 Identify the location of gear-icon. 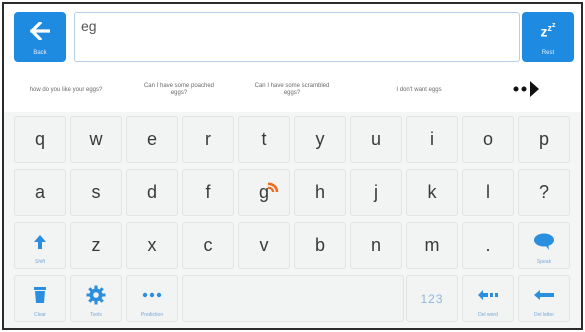
(96, 295).